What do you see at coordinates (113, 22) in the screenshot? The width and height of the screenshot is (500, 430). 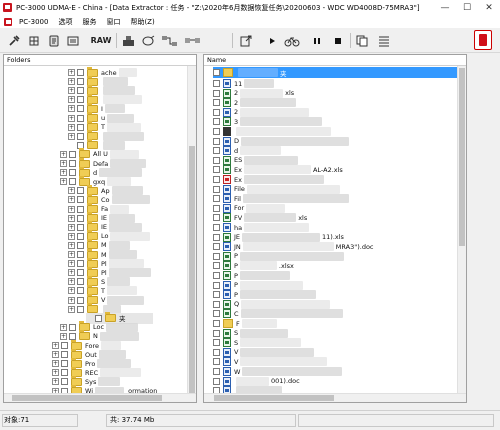 I see `menu-window: 窗口` at bounding box center [113, 22].